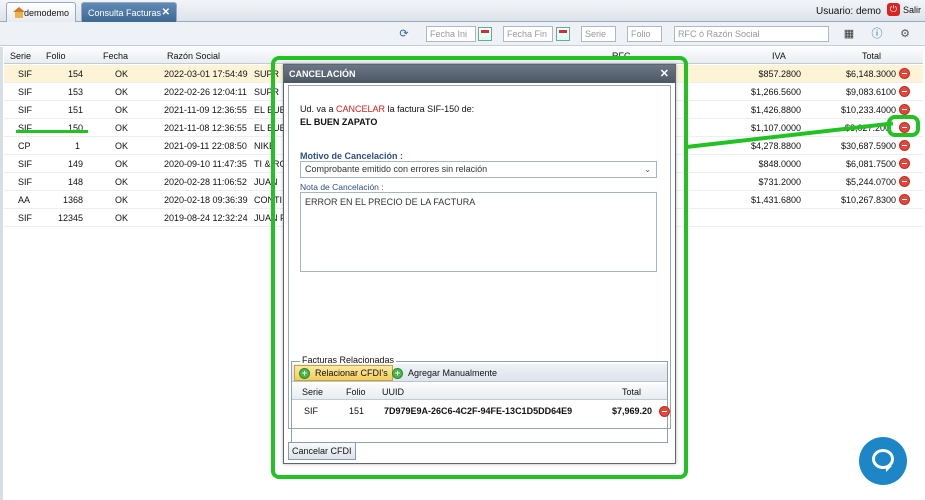  I want to click on cell-fecha: 2022-03-01 17:54:49, so click(206, 74).